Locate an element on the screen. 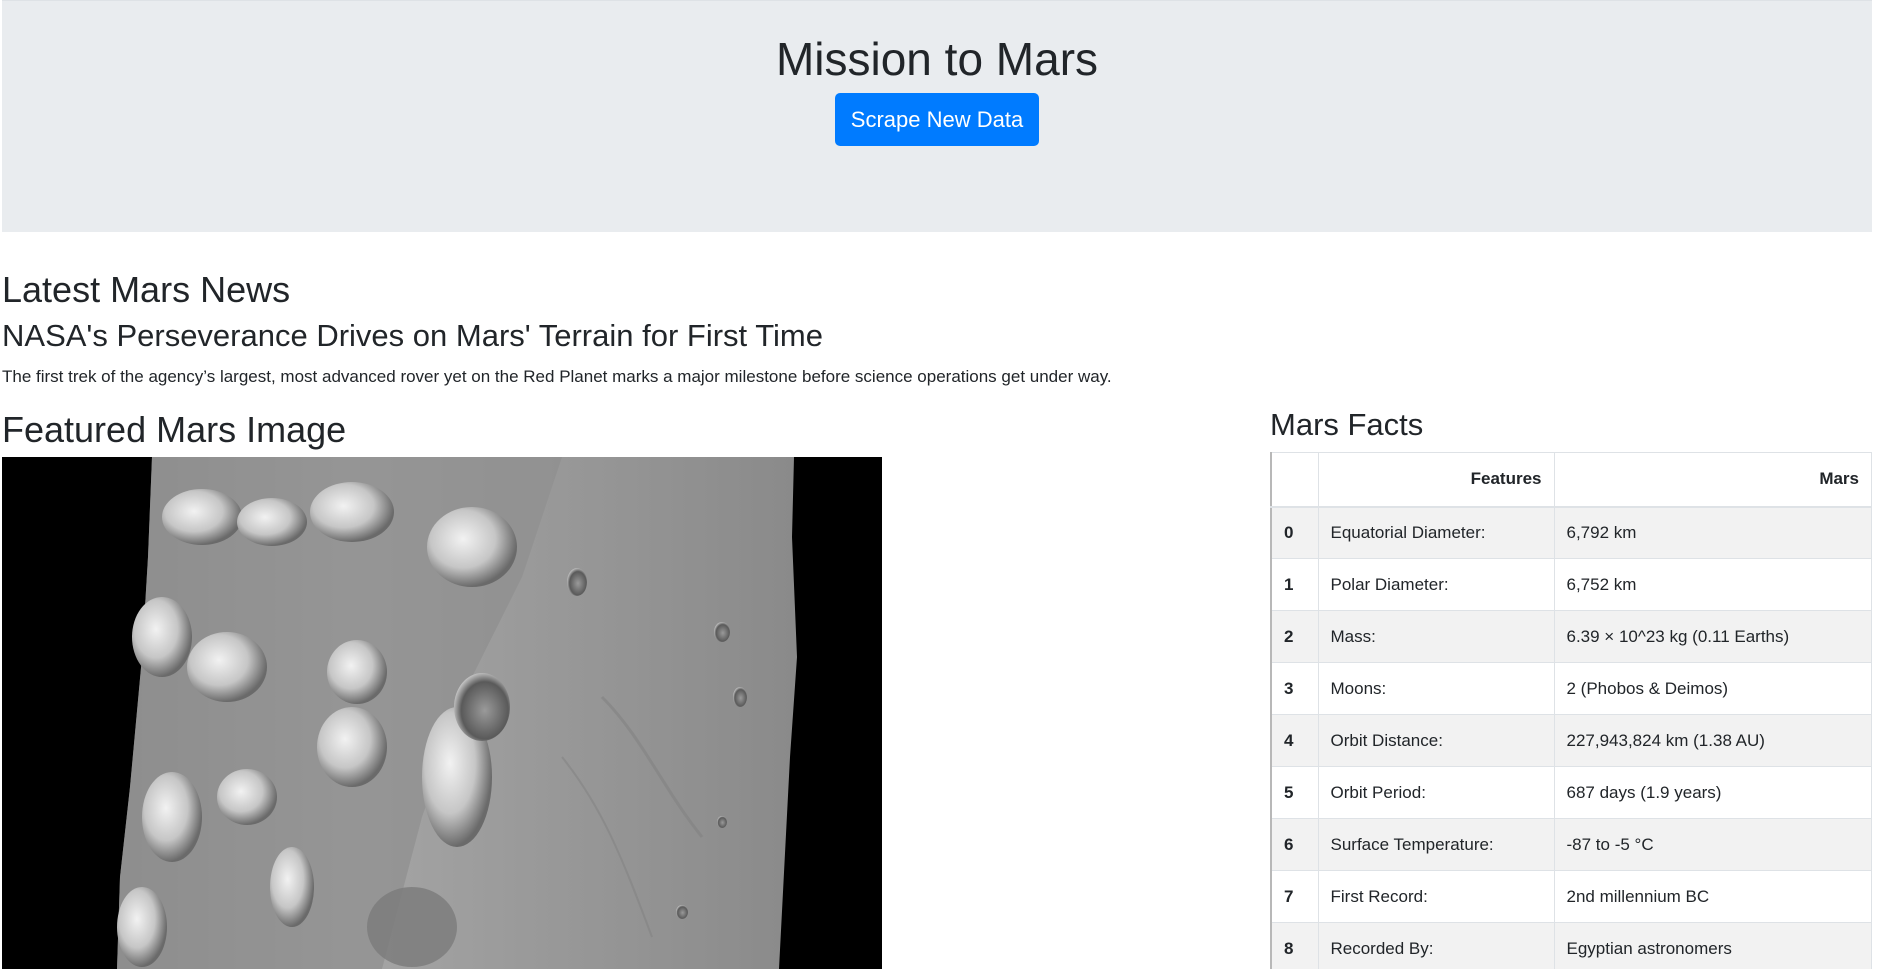  row-index: 6 is located at coordinates (1294, 844).